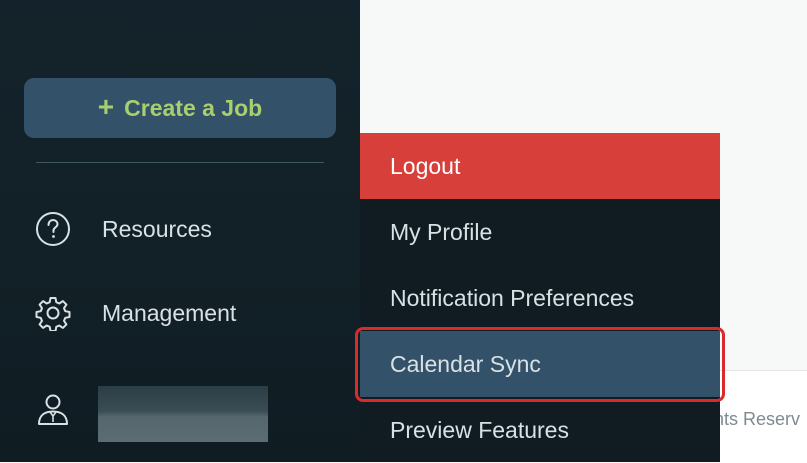 The image size is (807, 463). What do you see at coordinates (540, 166) in the screenshot?
I see `menu-item-logout: Logout` at bounding box center [540, 166].